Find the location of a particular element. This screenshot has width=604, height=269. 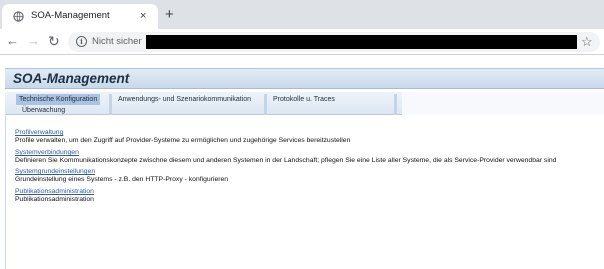

tabbar-empty-area is located at coordinates (503, 103).